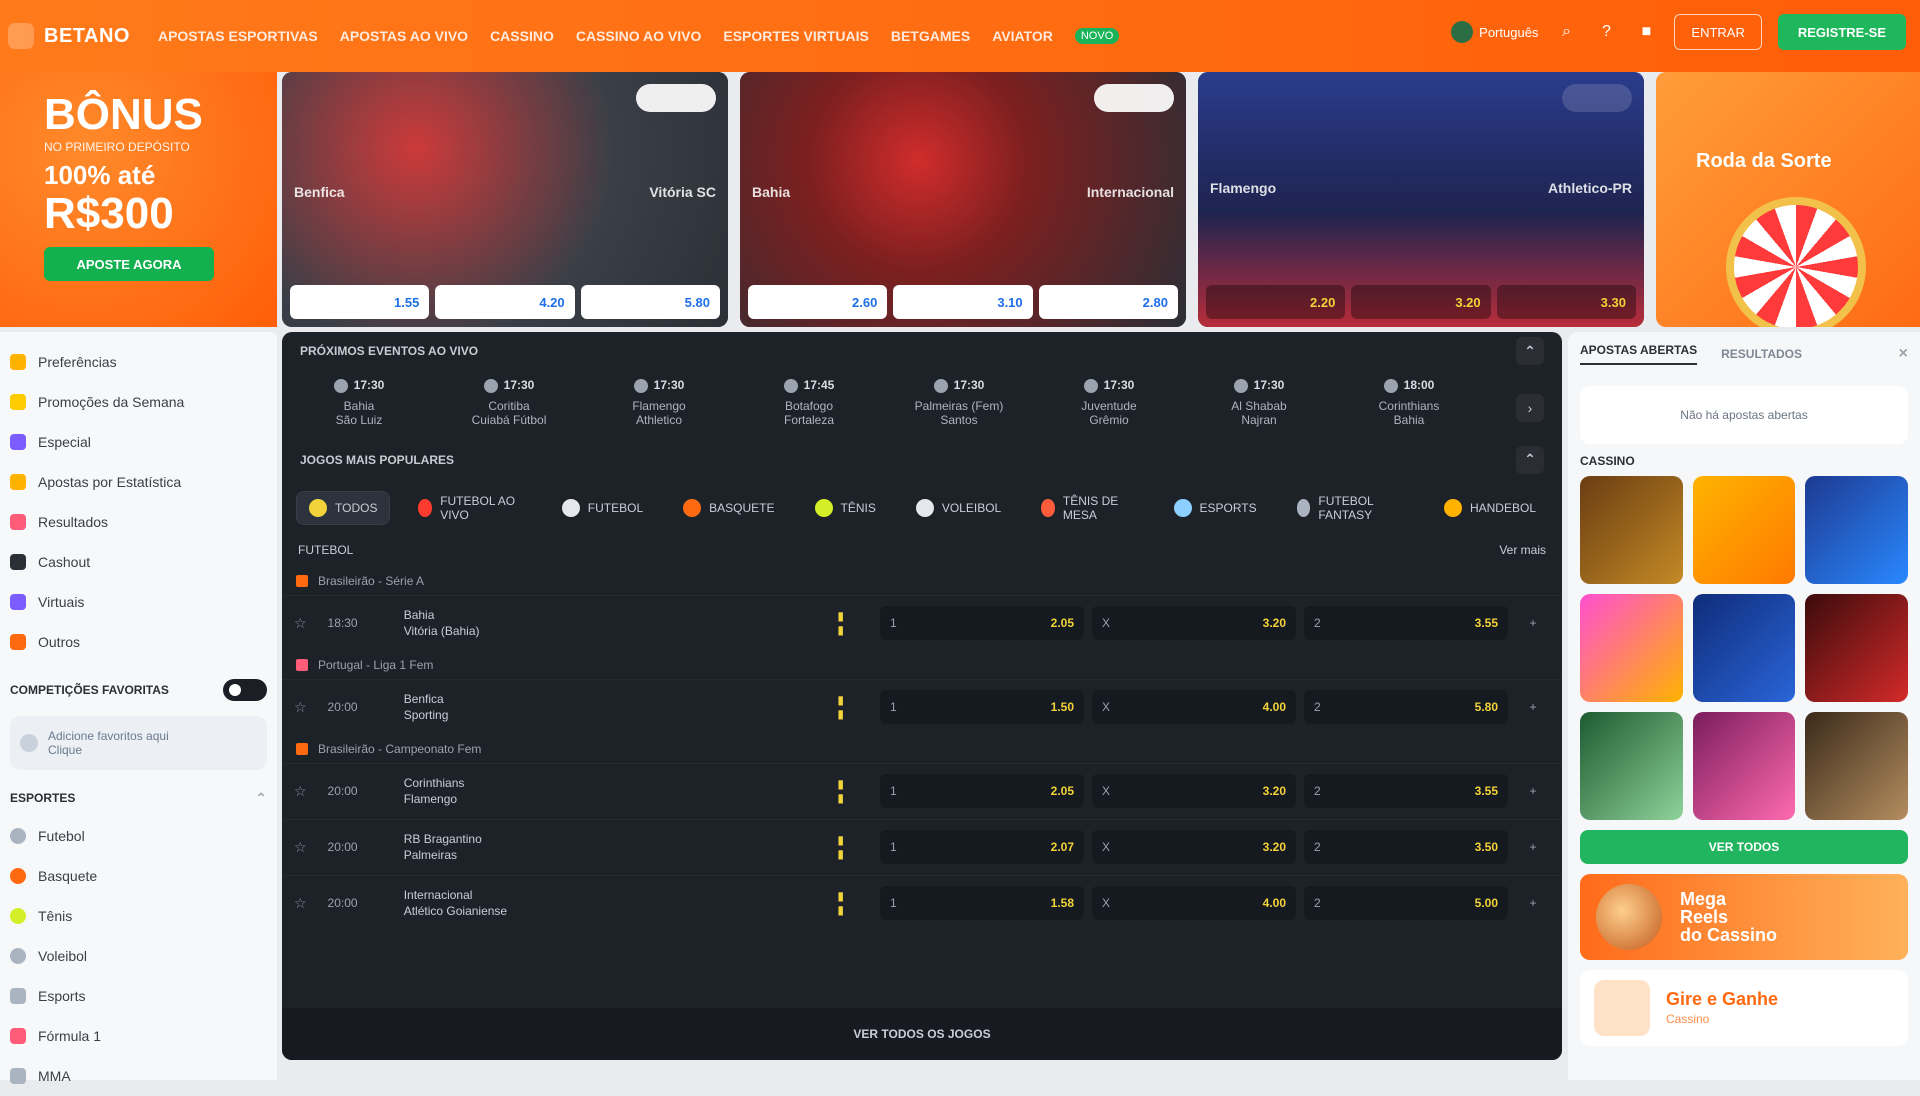 The height and width of the screenshot is (1096, 1920). What do you see at coordinates (845, 508) in the screenshot?
I see `chip-tenis: TÊNIS` at bounding box center [845, 508].